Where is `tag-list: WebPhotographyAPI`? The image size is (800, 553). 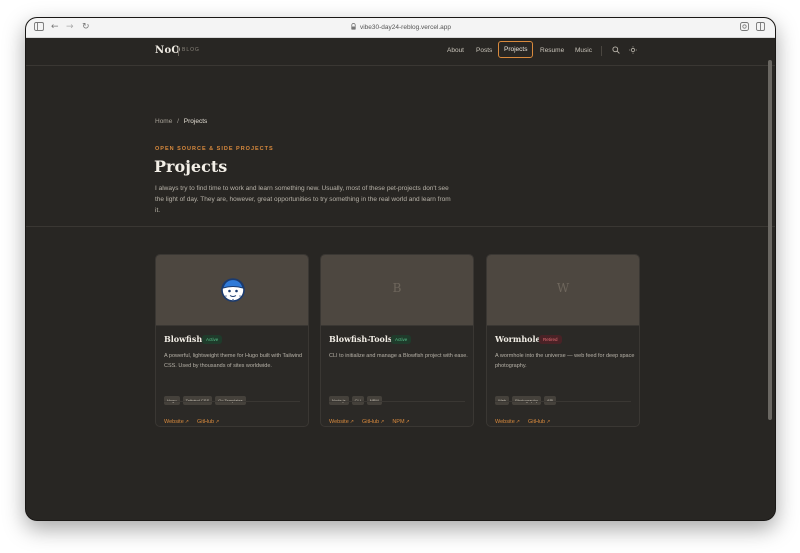
tag-list: WebPhotographyAPI is located at coordinates (527, 396).